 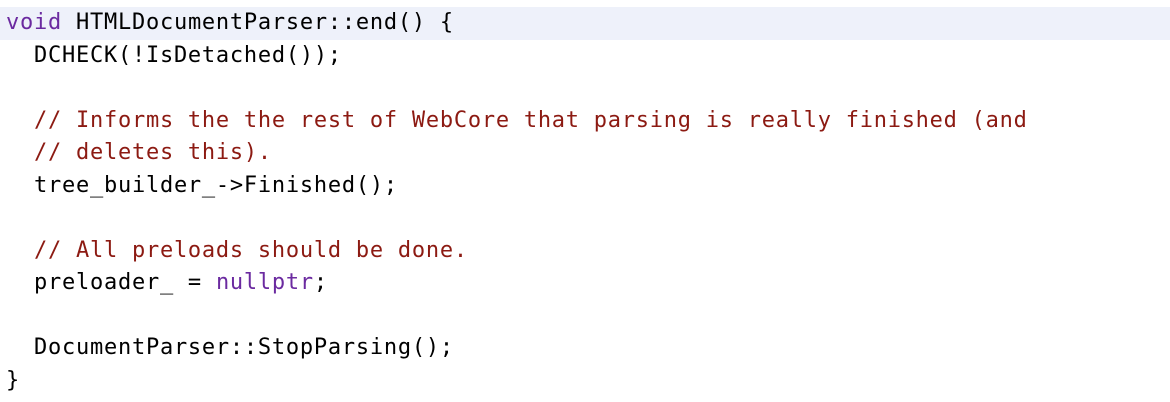 What do you see at coordinates (585, 186) in the screenshot?
I see `code-line: tree_builder_->Finished();` at bounding box center [585, 186].